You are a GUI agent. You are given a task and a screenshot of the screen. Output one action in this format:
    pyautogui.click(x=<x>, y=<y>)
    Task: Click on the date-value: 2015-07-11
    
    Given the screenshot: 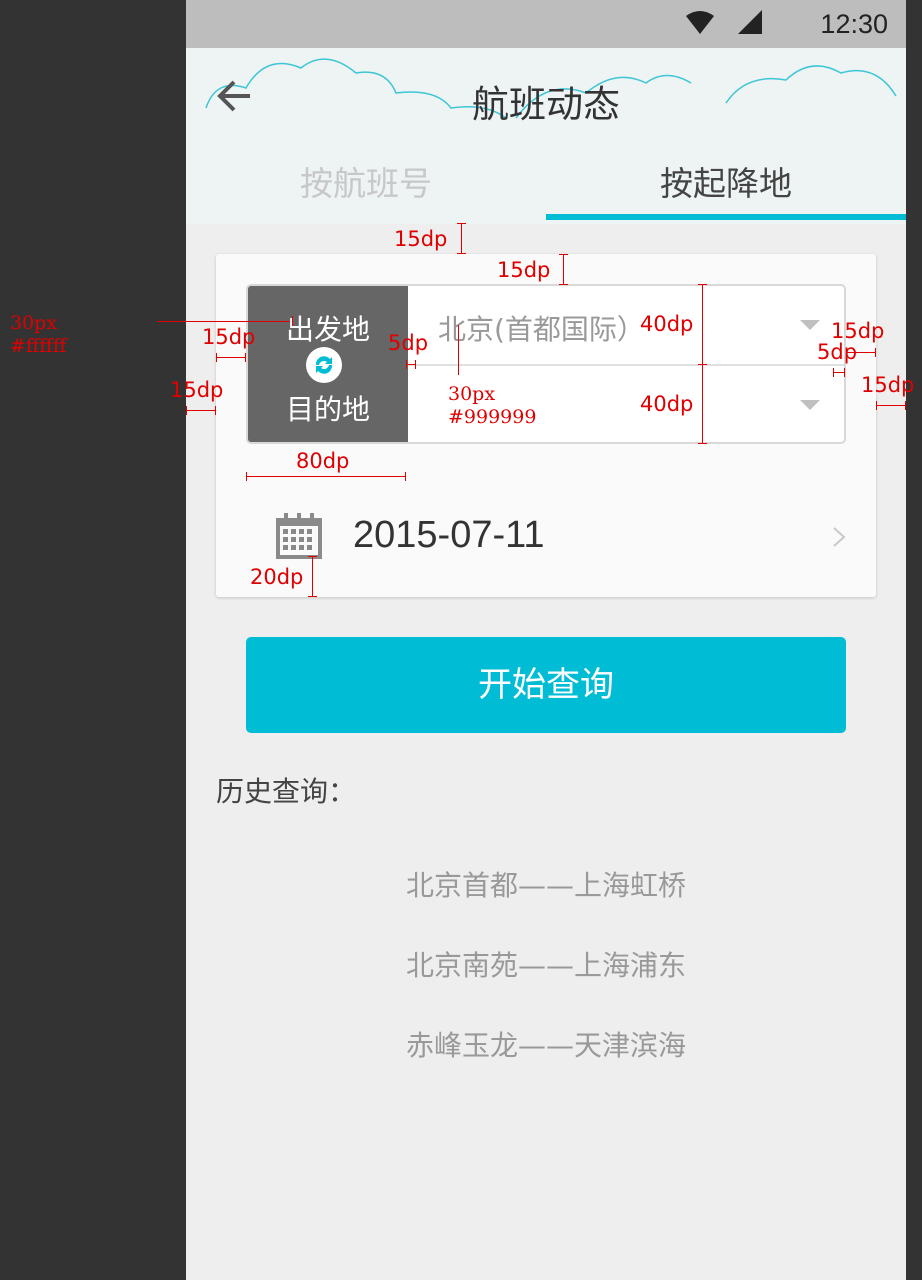 What is the action you would take?
    pyautogui.click(x=449, y=535)
    